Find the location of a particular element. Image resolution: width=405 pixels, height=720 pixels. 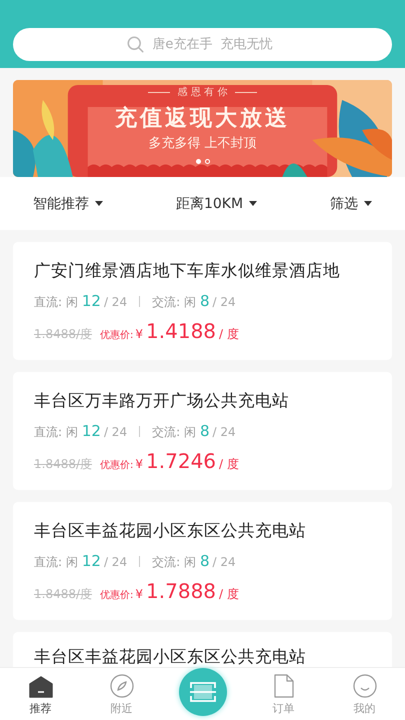

discount-price: 1.4188 is located at coordinates (181, 331).